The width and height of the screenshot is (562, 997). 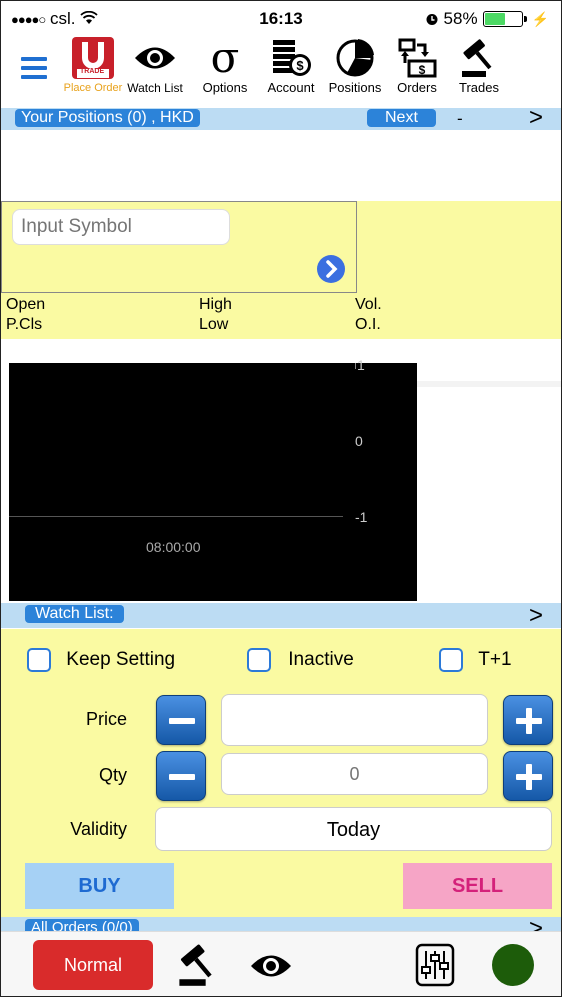 What do you see at coordinates (355, 58) in the screenshot?
I see `pie-chart-icon` at bounding box center [355, 58].